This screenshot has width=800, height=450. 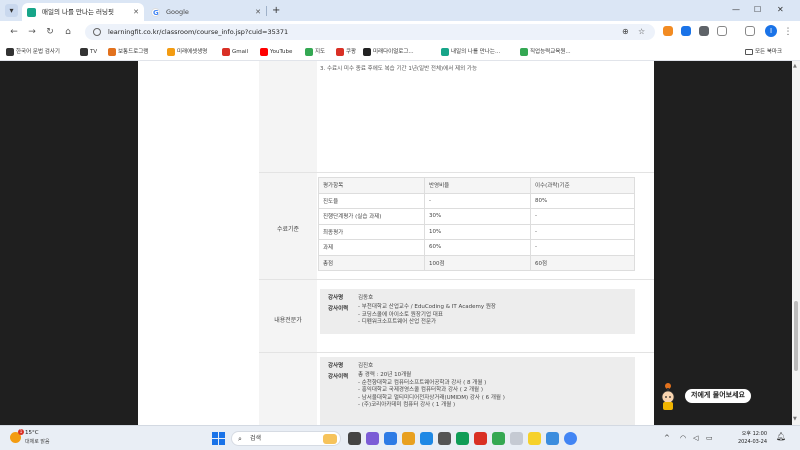 I want to click on bookmark-label: 보통드로그램, so click(x=133, y=52).